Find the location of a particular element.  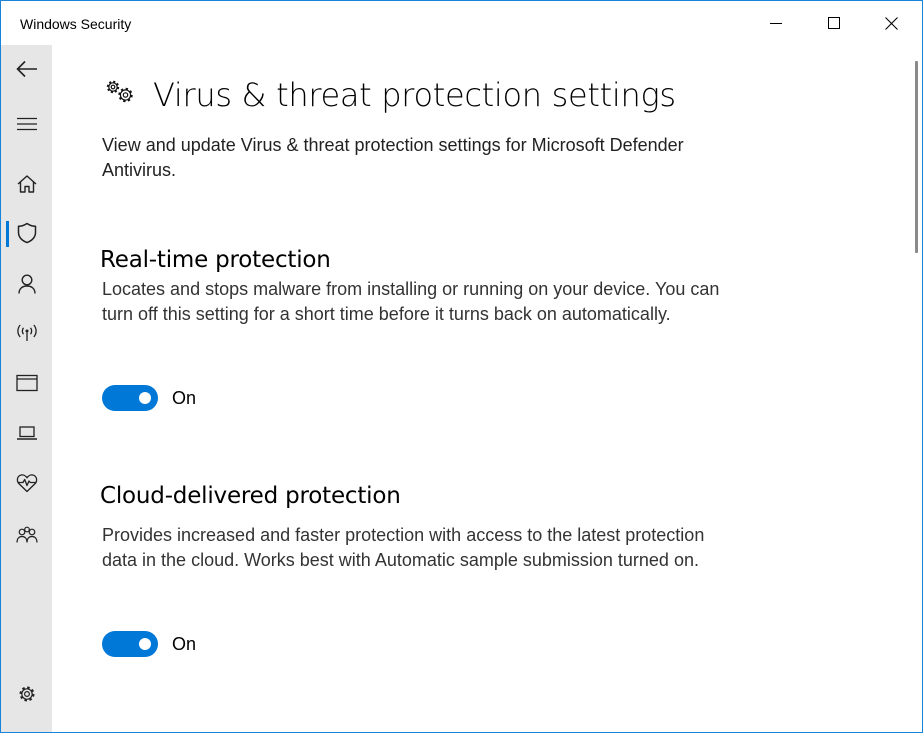

sidebar-item-home is located at coordinates (26, 184).